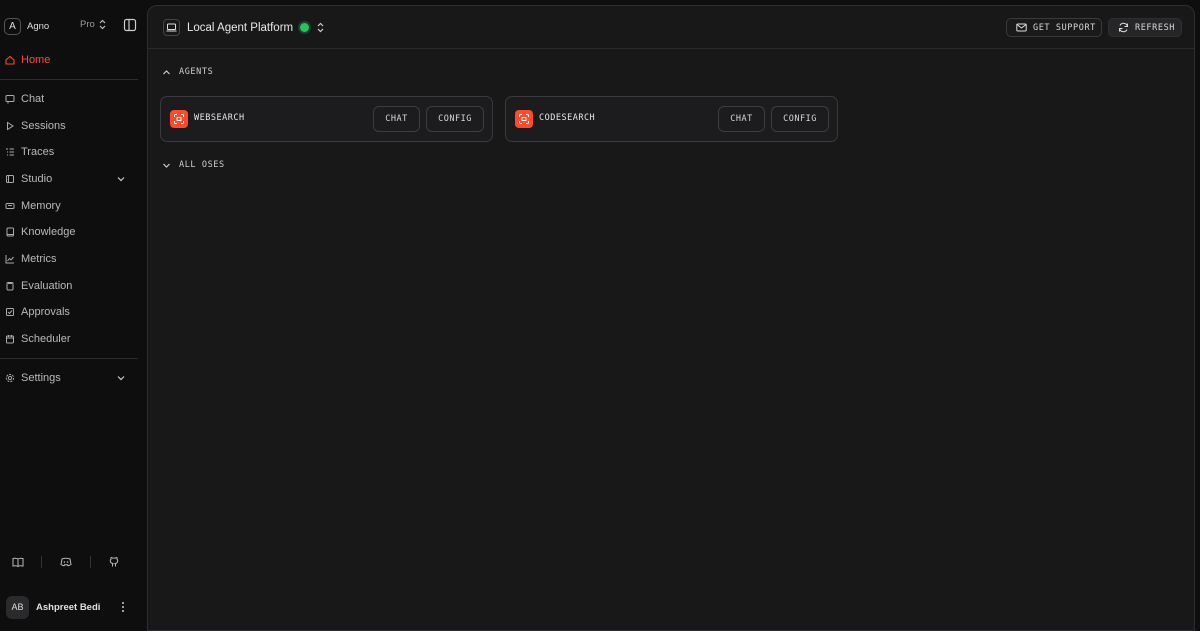  Describe the element at coordinates (10, 99) in the screenshot. I see `chat-icon` at that location.